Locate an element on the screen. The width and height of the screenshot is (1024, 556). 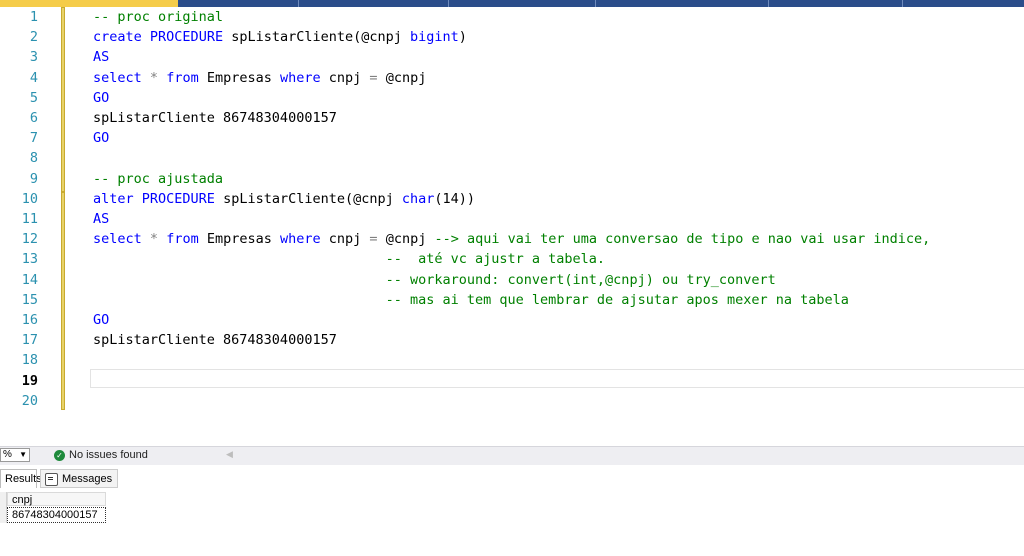
code-token: alter is located at coordinates (113, 198).